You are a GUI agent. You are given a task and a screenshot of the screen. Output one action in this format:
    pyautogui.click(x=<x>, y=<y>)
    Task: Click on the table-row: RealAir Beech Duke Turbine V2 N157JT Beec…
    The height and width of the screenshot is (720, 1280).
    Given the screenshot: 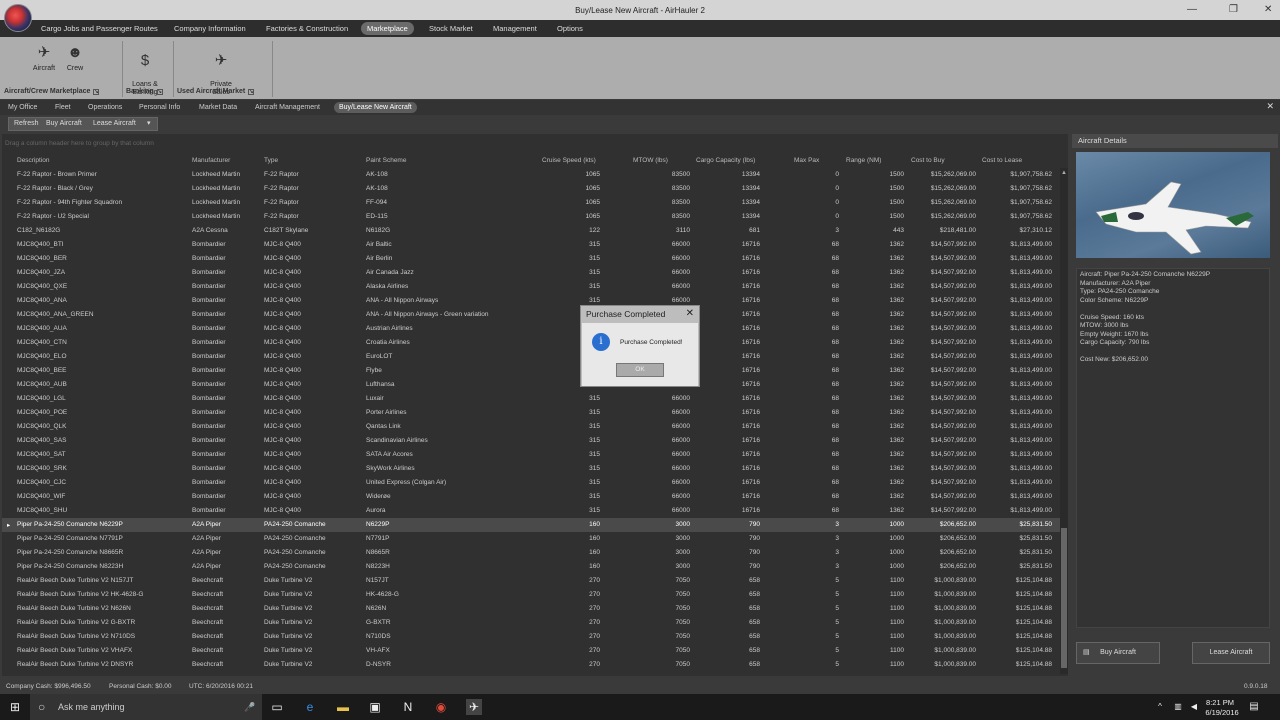 What is the action you would take?
    pyautogui.click(x=531, y=581)
    